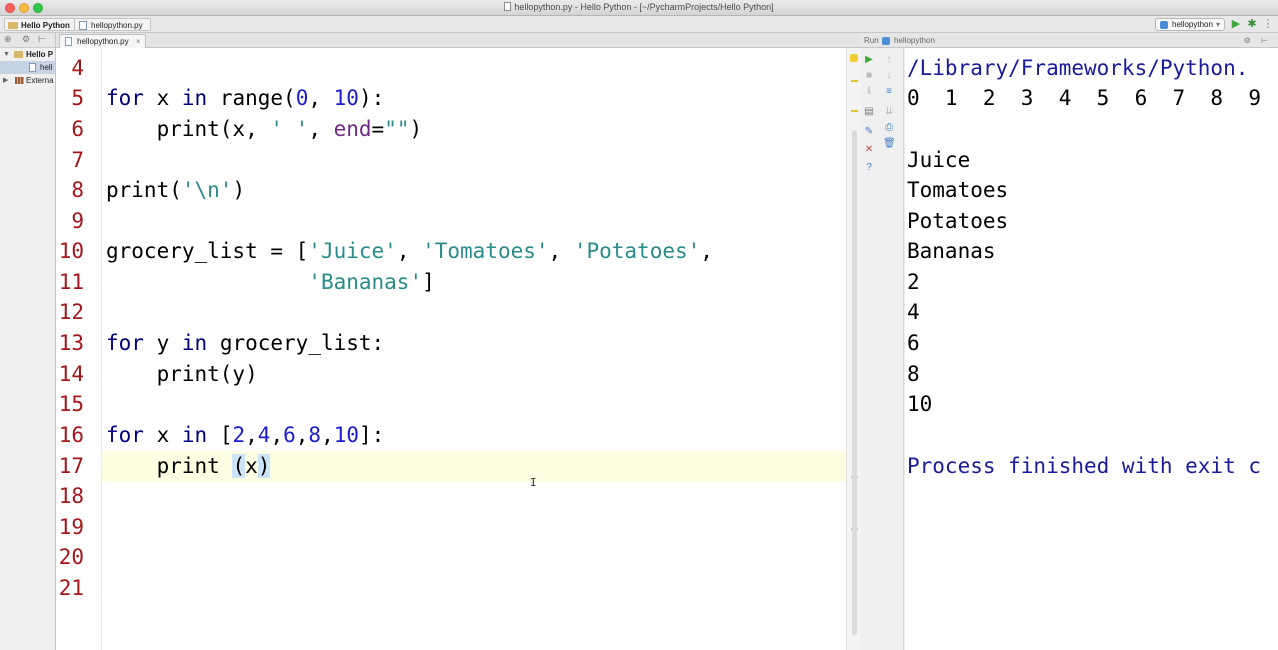  What do you see at coordinates (77, 129) in the screenshot?
I see `line-number: 6` at bounding box center [77, 129].